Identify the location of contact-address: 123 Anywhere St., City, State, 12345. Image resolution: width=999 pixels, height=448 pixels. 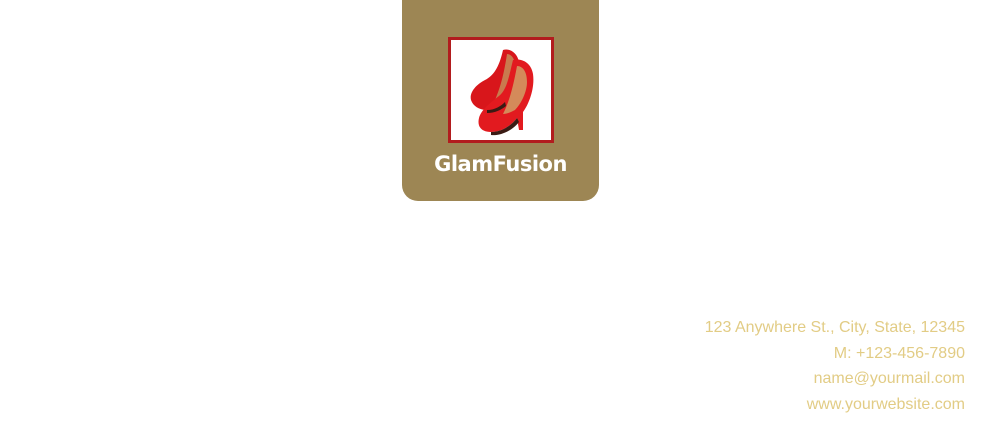
(834, 327).